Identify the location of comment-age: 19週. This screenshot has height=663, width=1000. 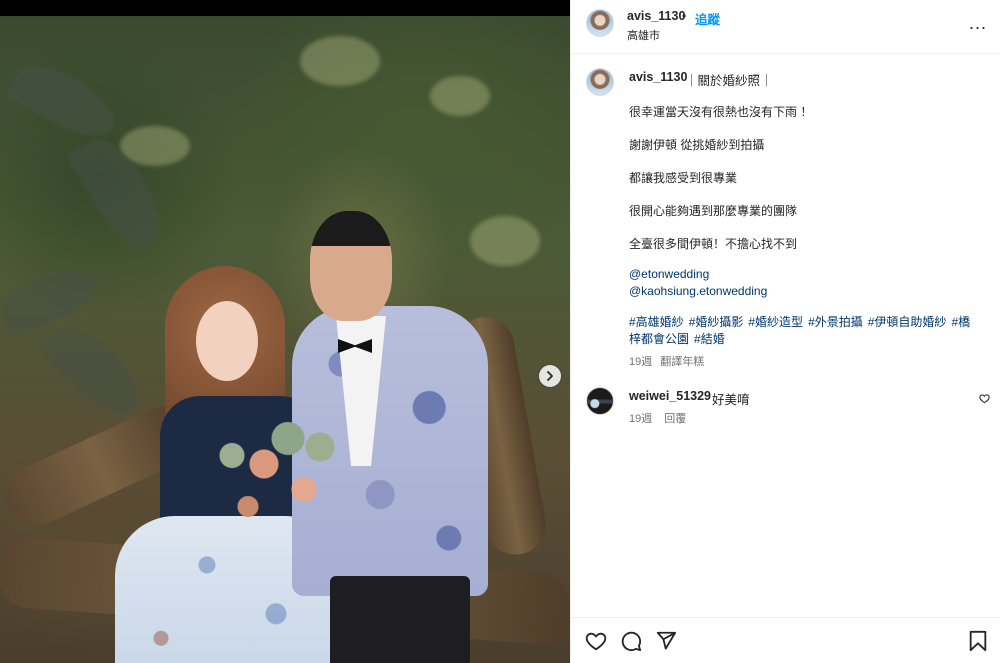
(641, 419).